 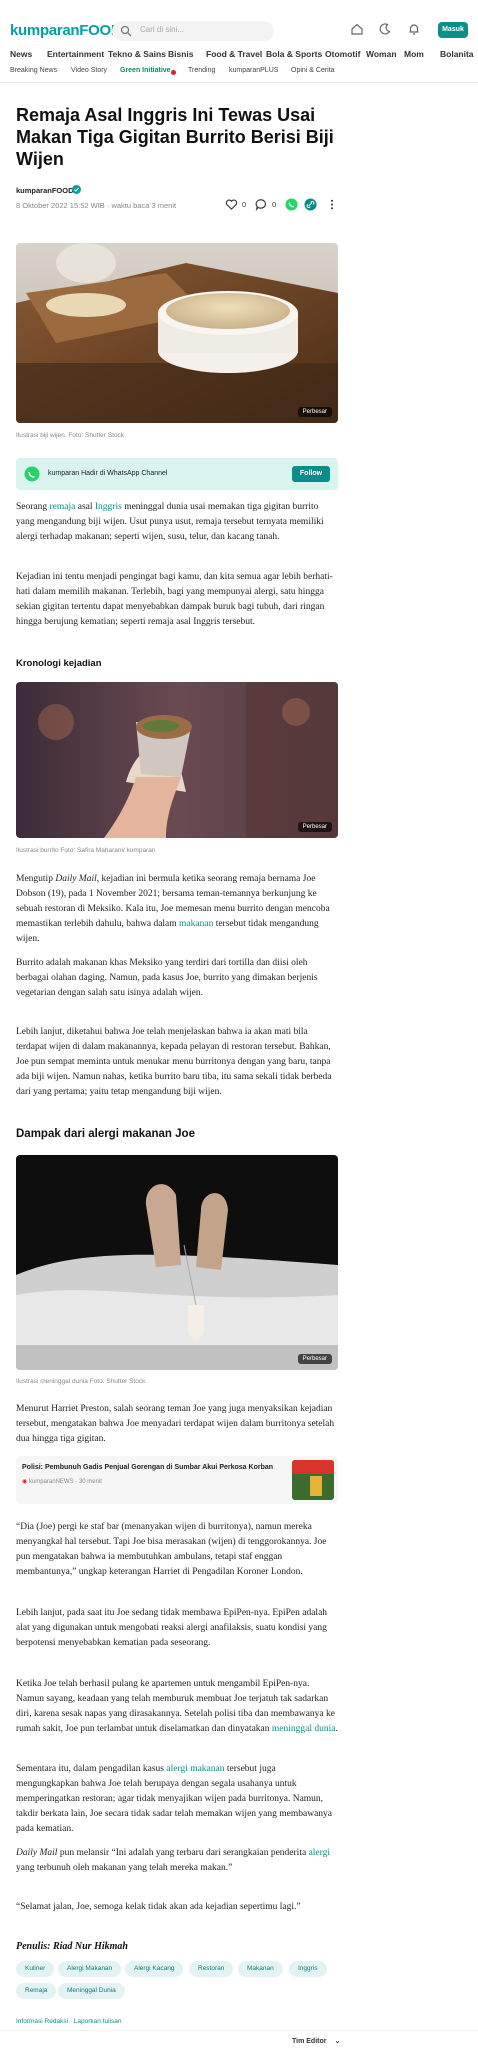 I want to click on logo-main: kumparan, so click(x=45, y=30).